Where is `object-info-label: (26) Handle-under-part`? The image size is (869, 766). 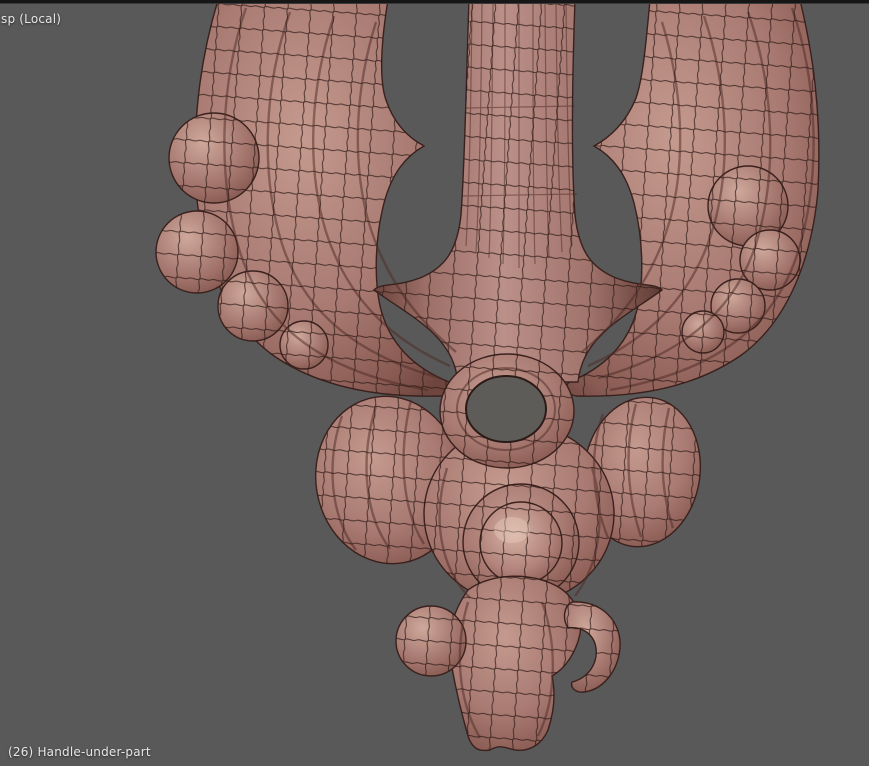
object-info-label: (26) Handle-under-part is located at coordinates (79, 752).